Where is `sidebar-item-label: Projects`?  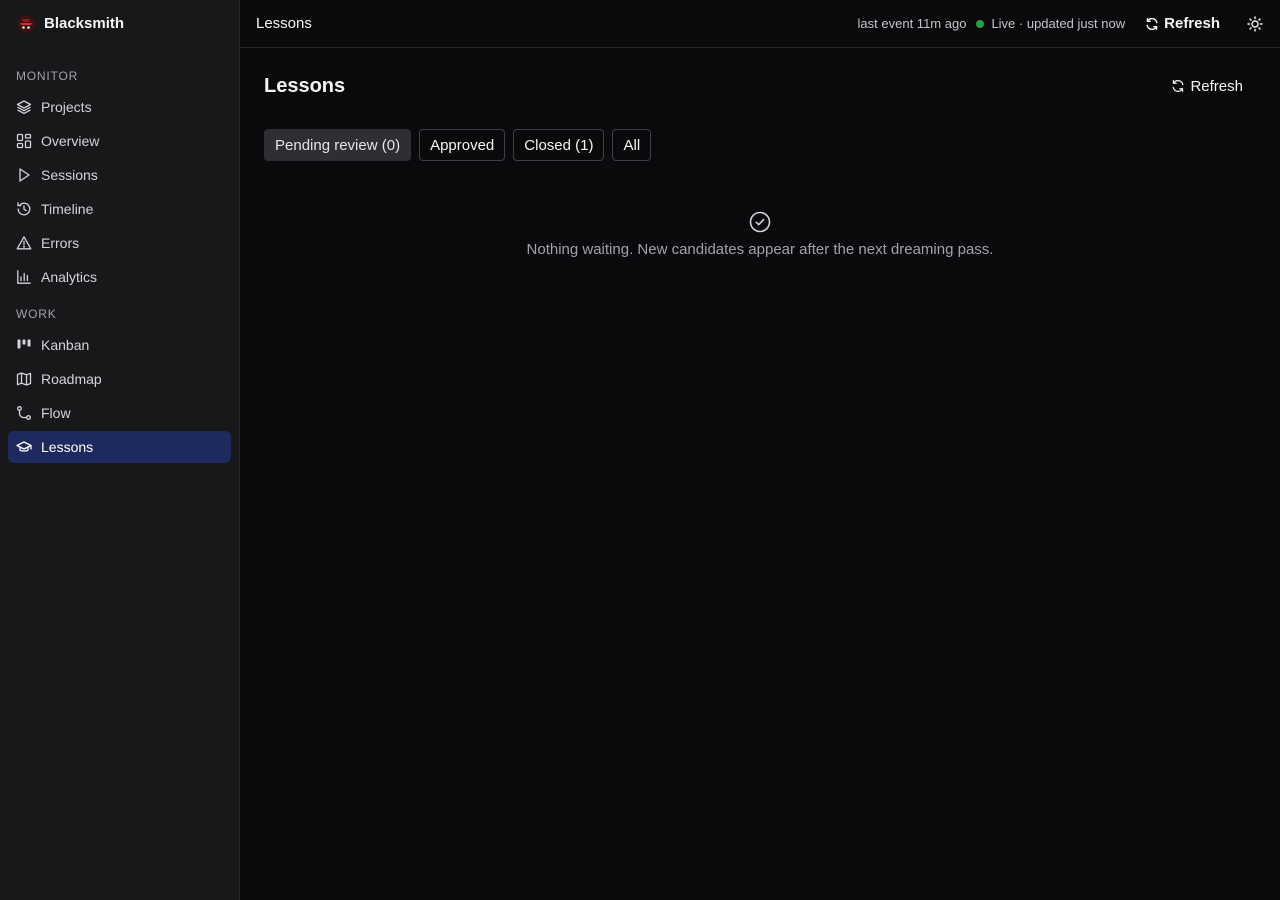
sidebar-item-label: Projects is located at coordinates (66, 107).